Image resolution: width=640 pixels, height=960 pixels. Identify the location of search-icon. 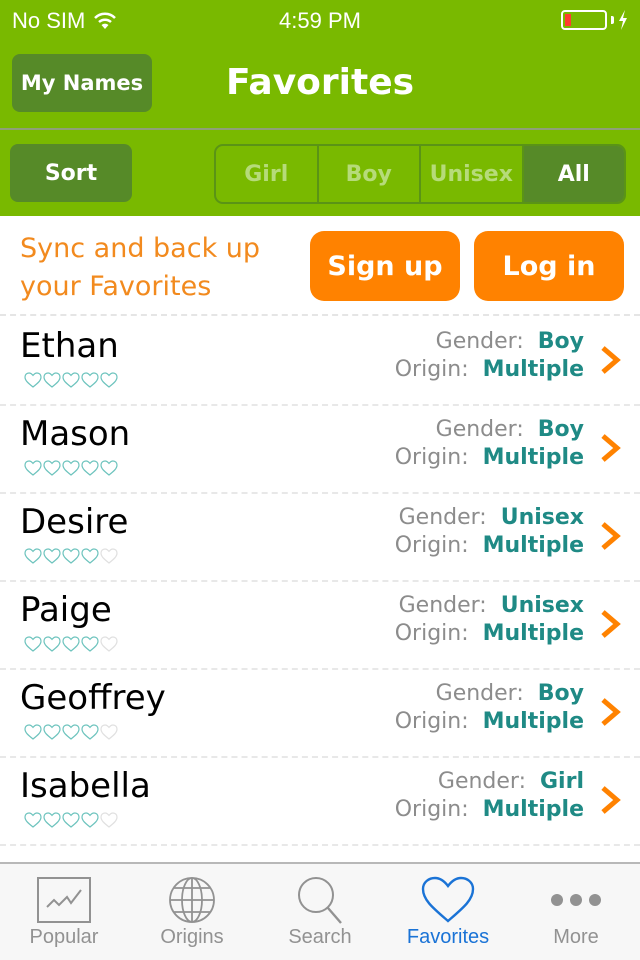
(320, 900).